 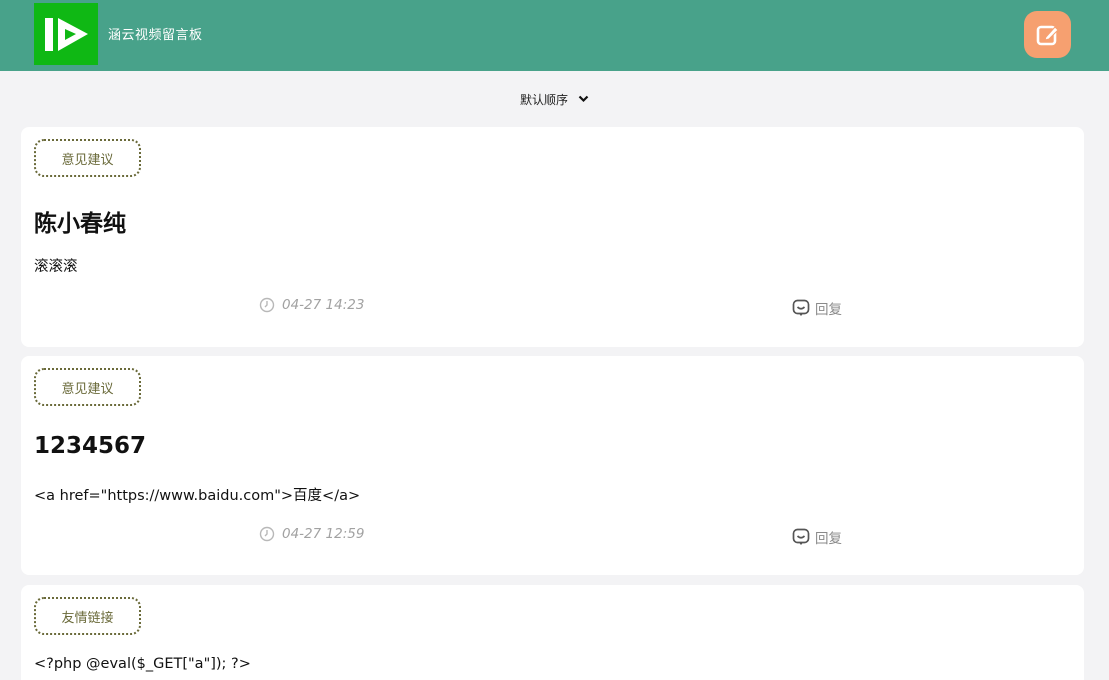 I want to click on site-title: 涵云视频留言板, so click(x=155, y=35).